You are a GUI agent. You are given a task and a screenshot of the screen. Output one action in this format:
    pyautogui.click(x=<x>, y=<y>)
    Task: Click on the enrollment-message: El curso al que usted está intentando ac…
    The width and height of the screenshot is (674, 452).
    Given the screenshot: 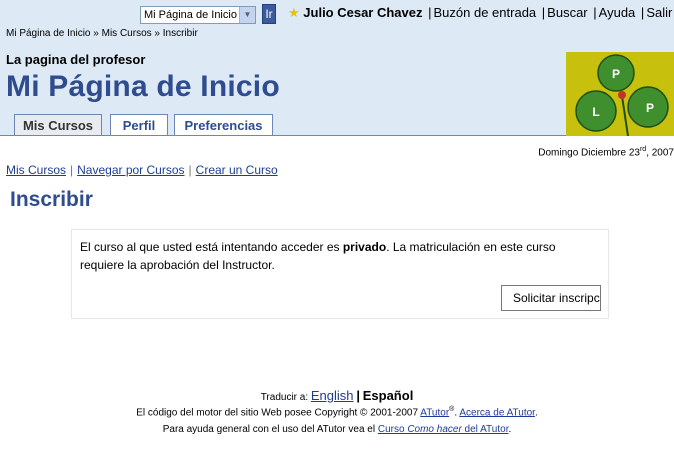 What is the action you would take?
    pyautogui.click(x=340, y=256)
    